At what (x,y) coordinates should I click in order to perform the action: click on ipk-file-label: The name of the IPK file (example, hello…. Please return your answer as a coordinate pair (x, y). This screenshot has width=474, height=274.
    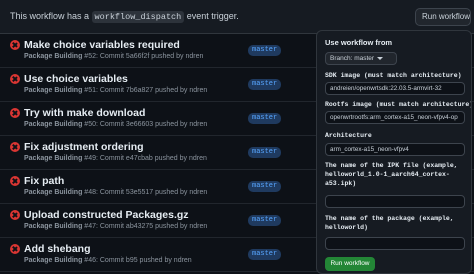
    Looking at the image, I should click on (391, 174).